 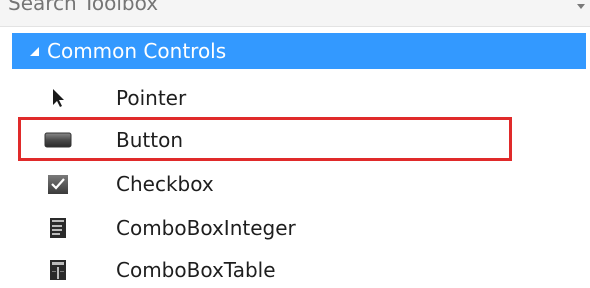 I want to click on item-label: ComboBoxInteger, so click(x=206, y=228).